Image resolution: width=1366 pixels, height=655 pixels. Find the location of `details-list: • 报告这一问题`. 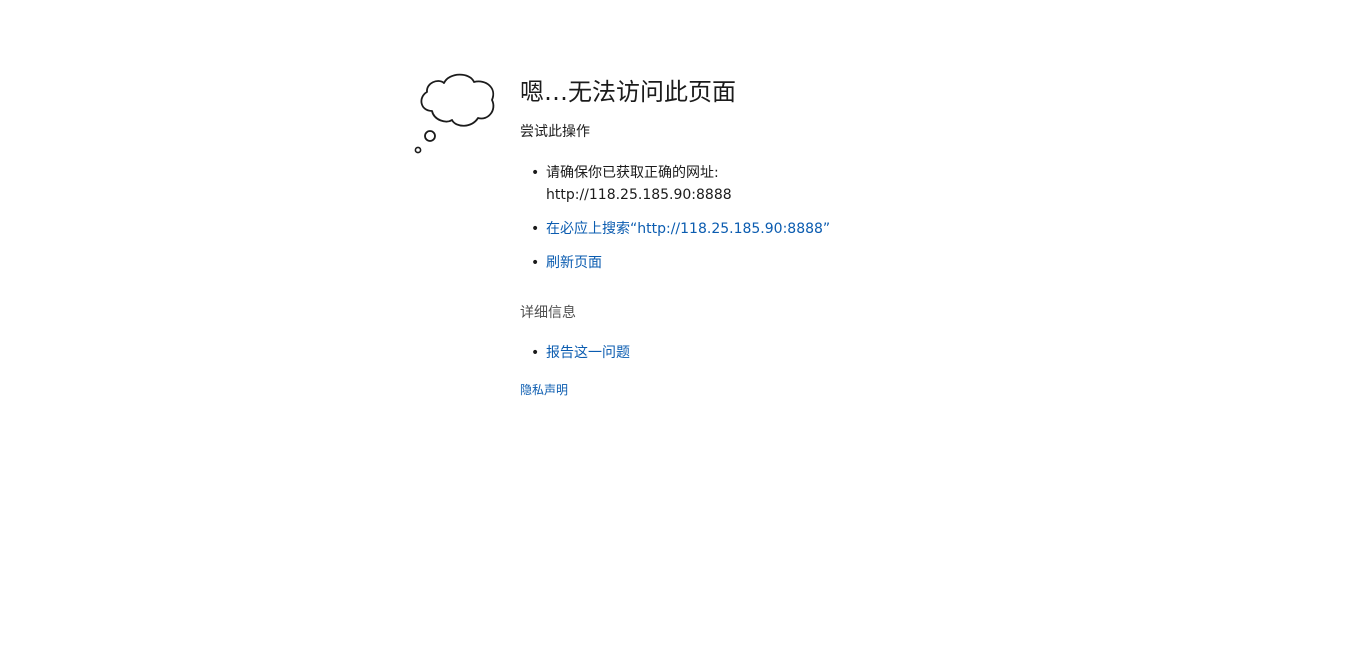

details-list: • 报告这一问题 is located at coordinates (800, 353).